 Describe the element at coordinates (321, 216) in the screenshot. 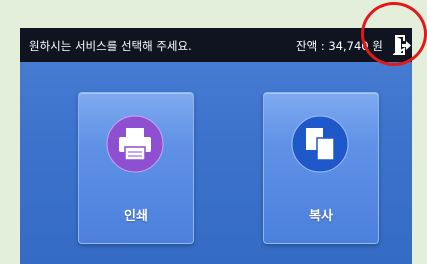

I see `copy-label: 복사` at that location.